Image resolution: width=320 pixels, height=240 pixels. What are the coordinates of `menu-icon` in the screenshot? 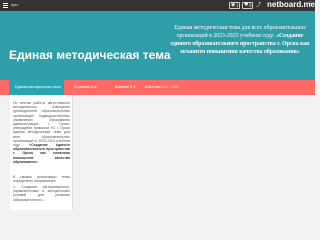 It's located at (5, 5).